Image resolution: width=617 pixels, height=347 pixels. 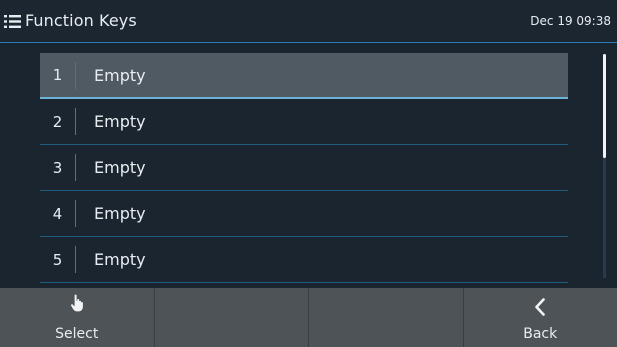 I want to click on hand-pointer-icon, so click(x=76, y=303).